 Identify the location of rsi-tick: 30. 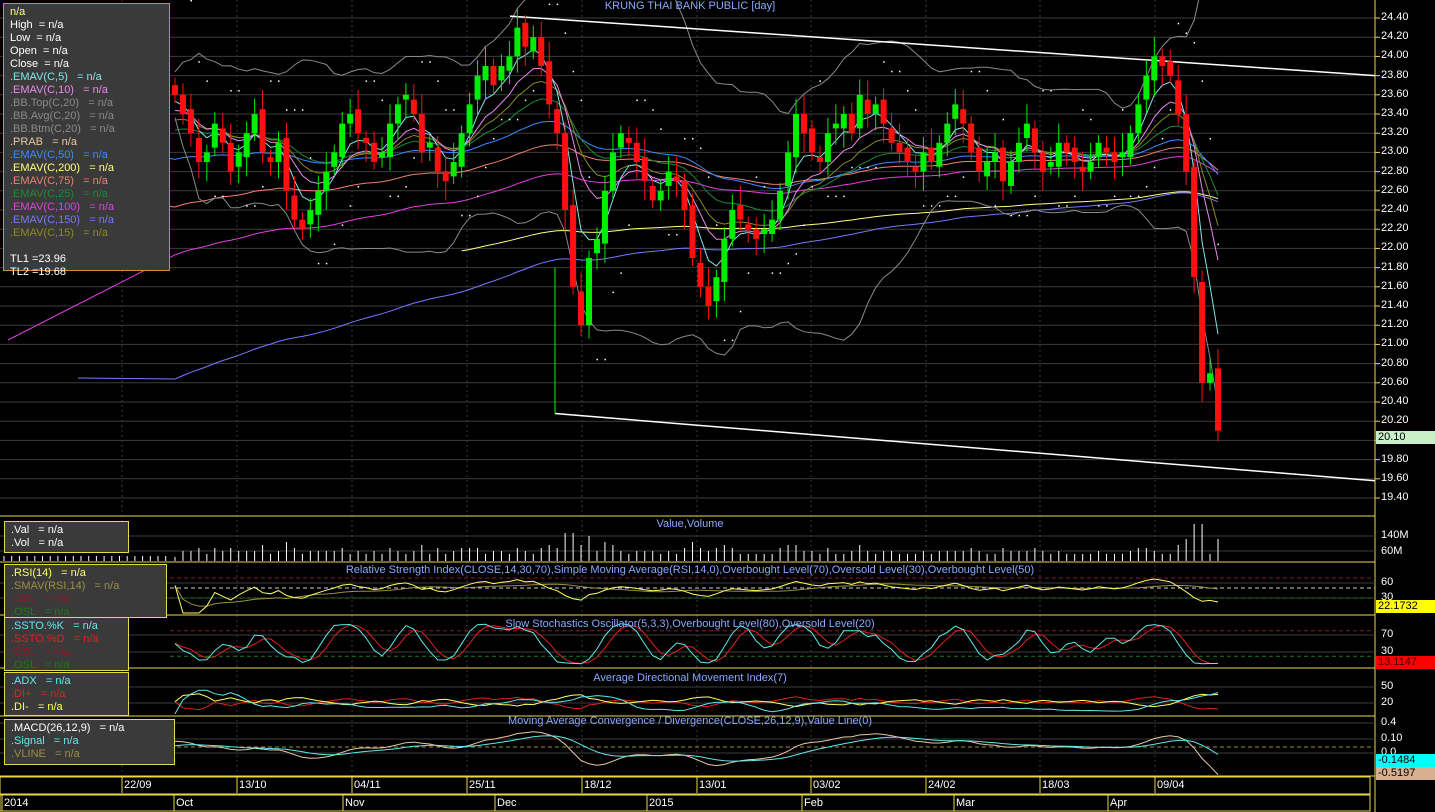
(1387, 595).